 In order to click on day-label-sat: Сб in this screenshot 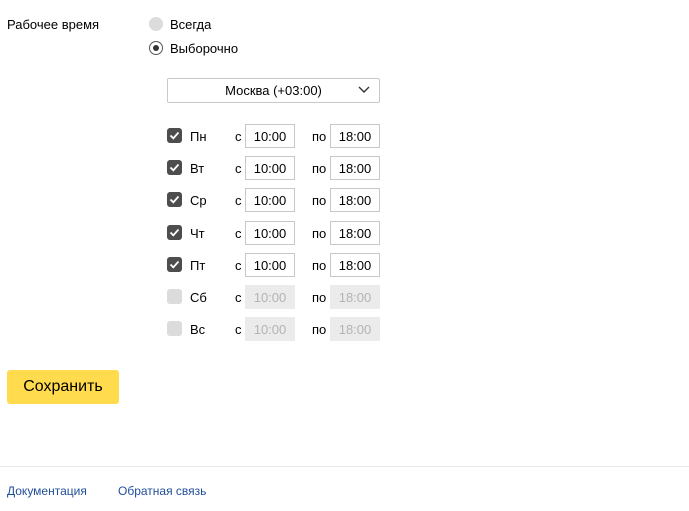, I will do `click(198, 297)`.